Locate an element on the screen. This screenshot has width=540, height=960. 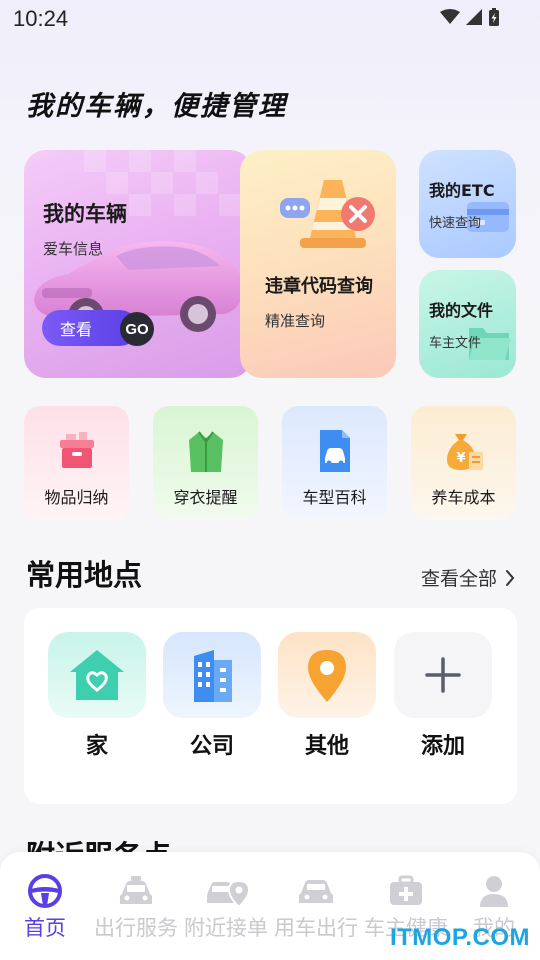
place-add-tile is located at coordinates (443, 675).